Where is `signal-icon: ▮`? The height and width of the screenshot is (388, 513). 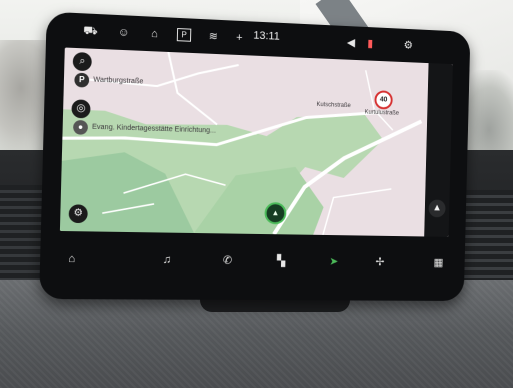
signal-icon: ▮ is located at coordinates (370, 44).